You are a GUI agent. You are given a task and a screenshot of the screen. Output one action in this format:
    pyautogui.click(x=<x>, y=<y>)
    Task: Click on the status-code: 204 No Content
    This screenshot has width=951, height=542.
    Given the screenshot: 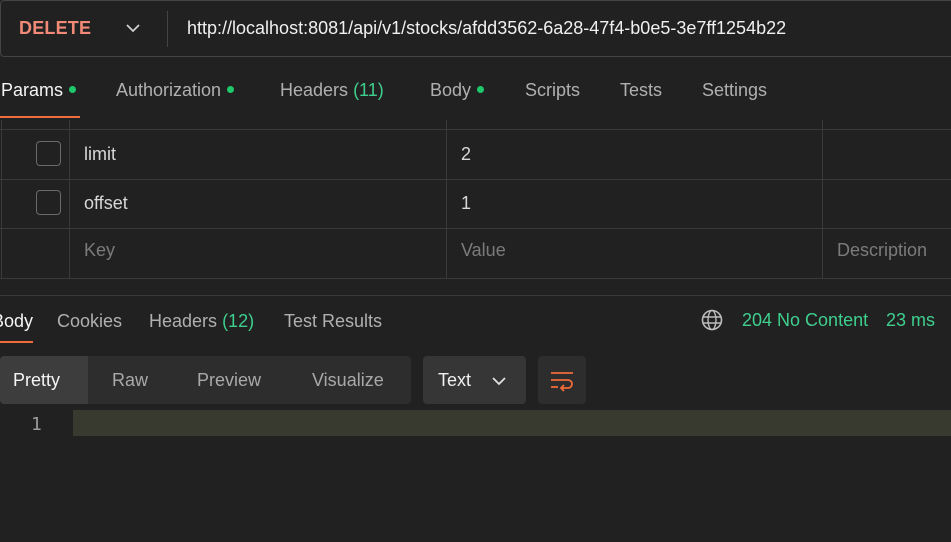 What is the action you would take?
    pyautogui.click(x=805, y=320)
    